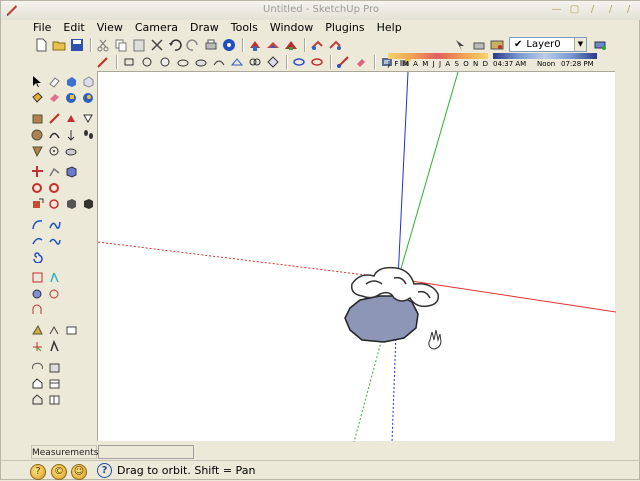  I want to click on make-component-tool-icon, so click(54, 81).